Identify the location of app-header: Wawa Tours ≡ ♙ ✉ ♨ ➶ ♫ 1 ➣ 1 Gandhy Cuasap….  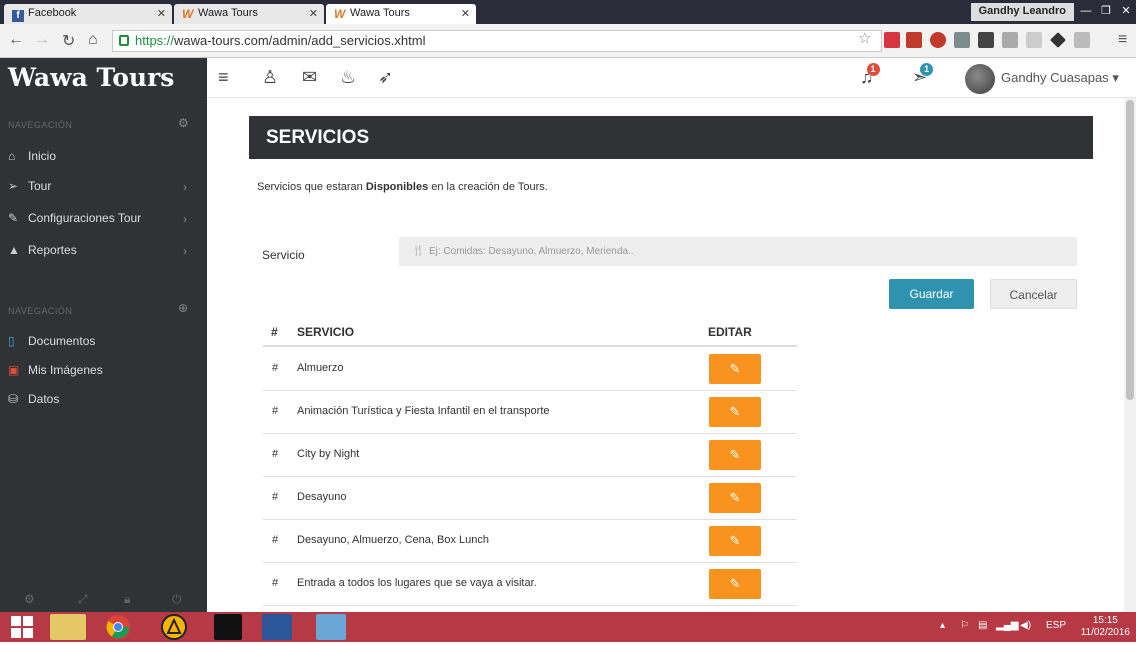
(568, 78).